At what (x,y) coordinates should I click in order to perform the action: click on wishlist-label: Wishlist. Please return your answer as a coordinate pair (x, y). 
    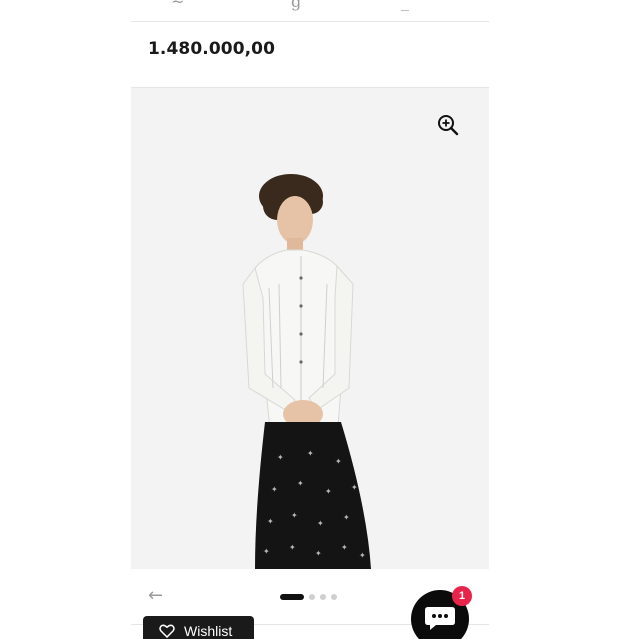
    Looking at the image, I should click on (208, 631).